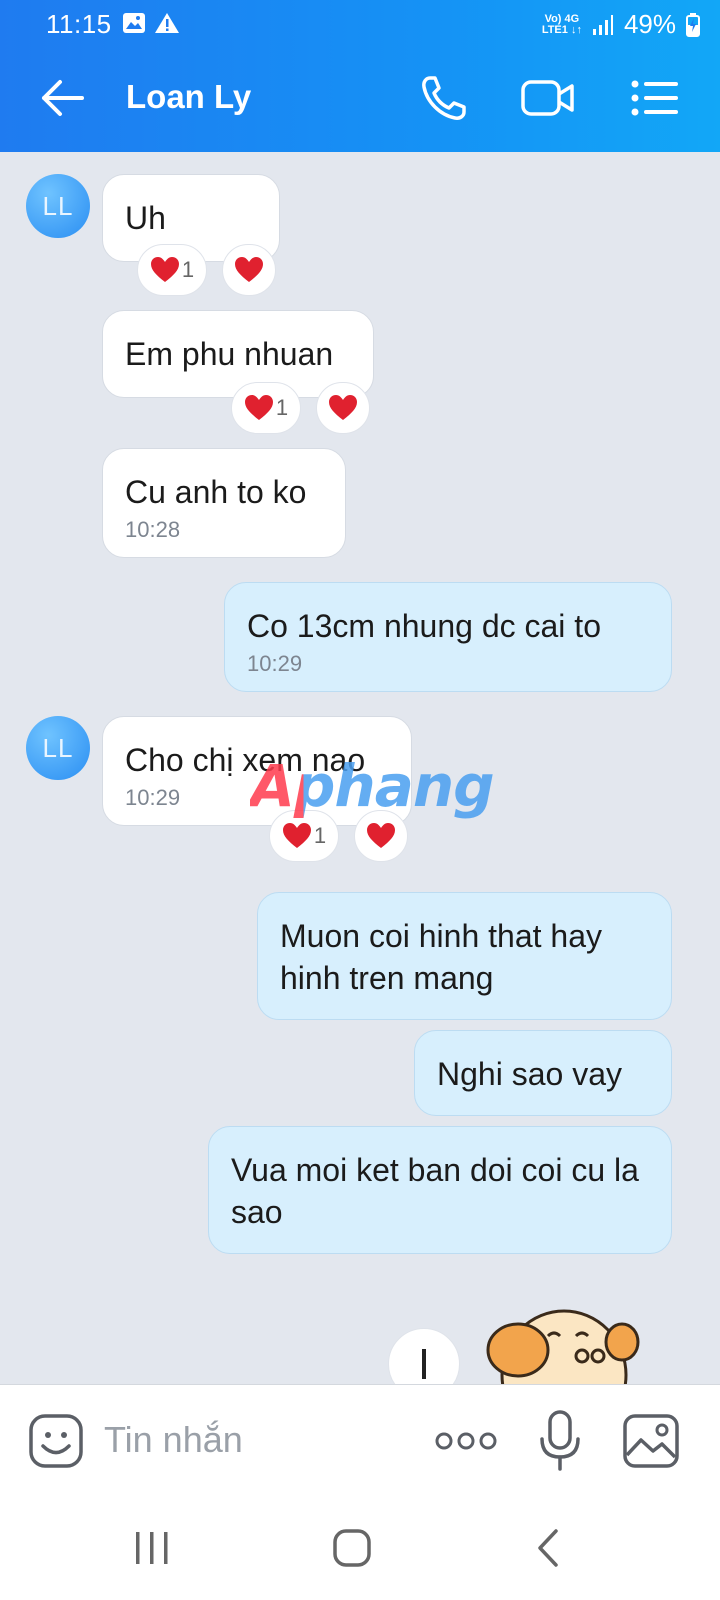 Image resolution: width=720 pixels, height=1600 pixels. What do you see at coordinates (621, 24) in the screenshot?
I see `status-right-cluster: Vo) 4G LTE1 ↓↑ 49%` at bounding box center [621, 24].